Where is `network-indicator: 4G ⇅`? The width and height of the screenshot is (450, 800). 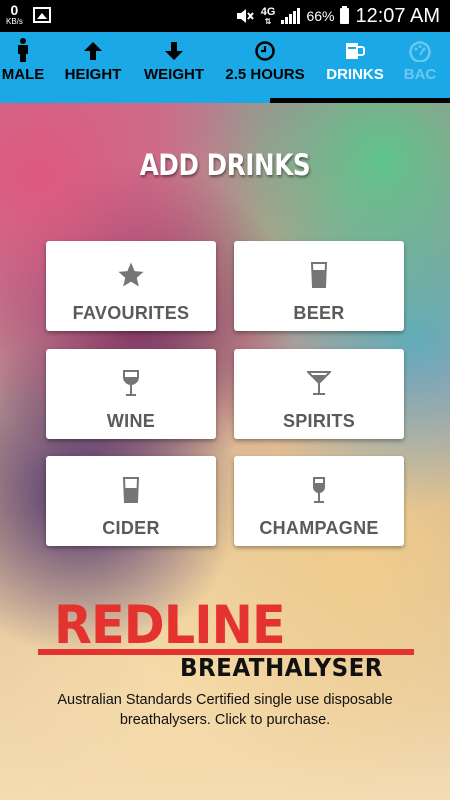
network-indicator: 4G ⇅ is located at coordinates (268, 15).